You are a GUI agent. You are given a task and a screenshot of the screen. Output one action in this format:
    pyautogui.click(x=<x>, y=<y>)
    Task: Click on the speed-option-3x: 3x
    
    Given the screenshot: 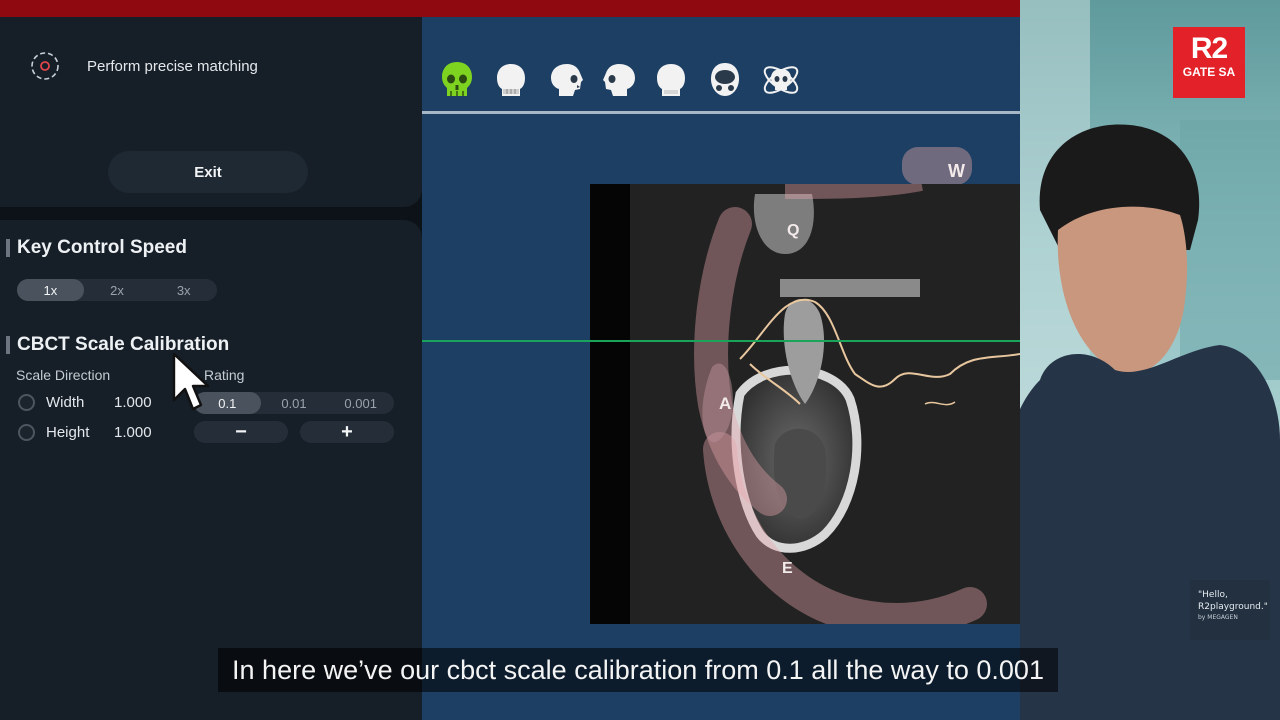 What is the action you would take?
    pyautogui.click(x=183, y=290)
    